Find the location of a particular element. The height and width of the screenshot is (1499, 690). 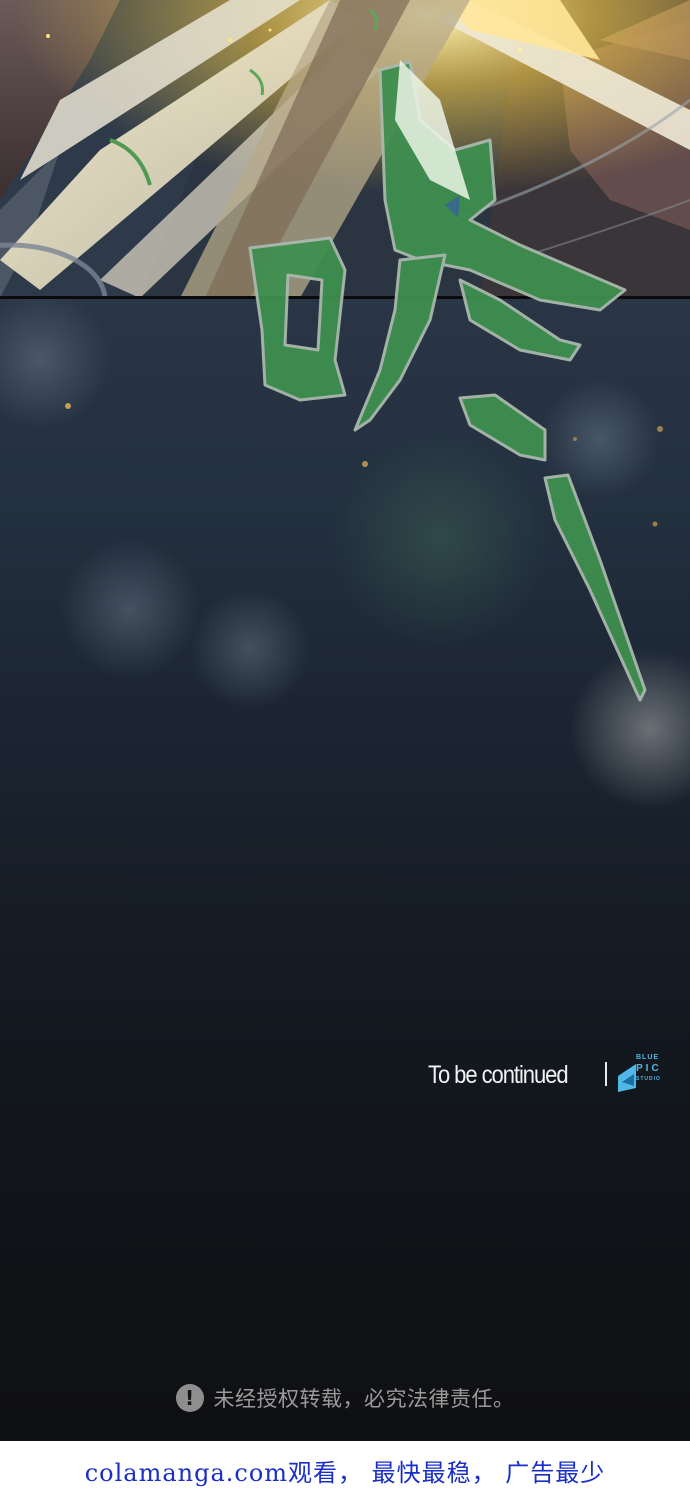

footer-link-text: colamanga.com观看， 最快最稳， 广告最少 is located at coordinates (345, 1470).